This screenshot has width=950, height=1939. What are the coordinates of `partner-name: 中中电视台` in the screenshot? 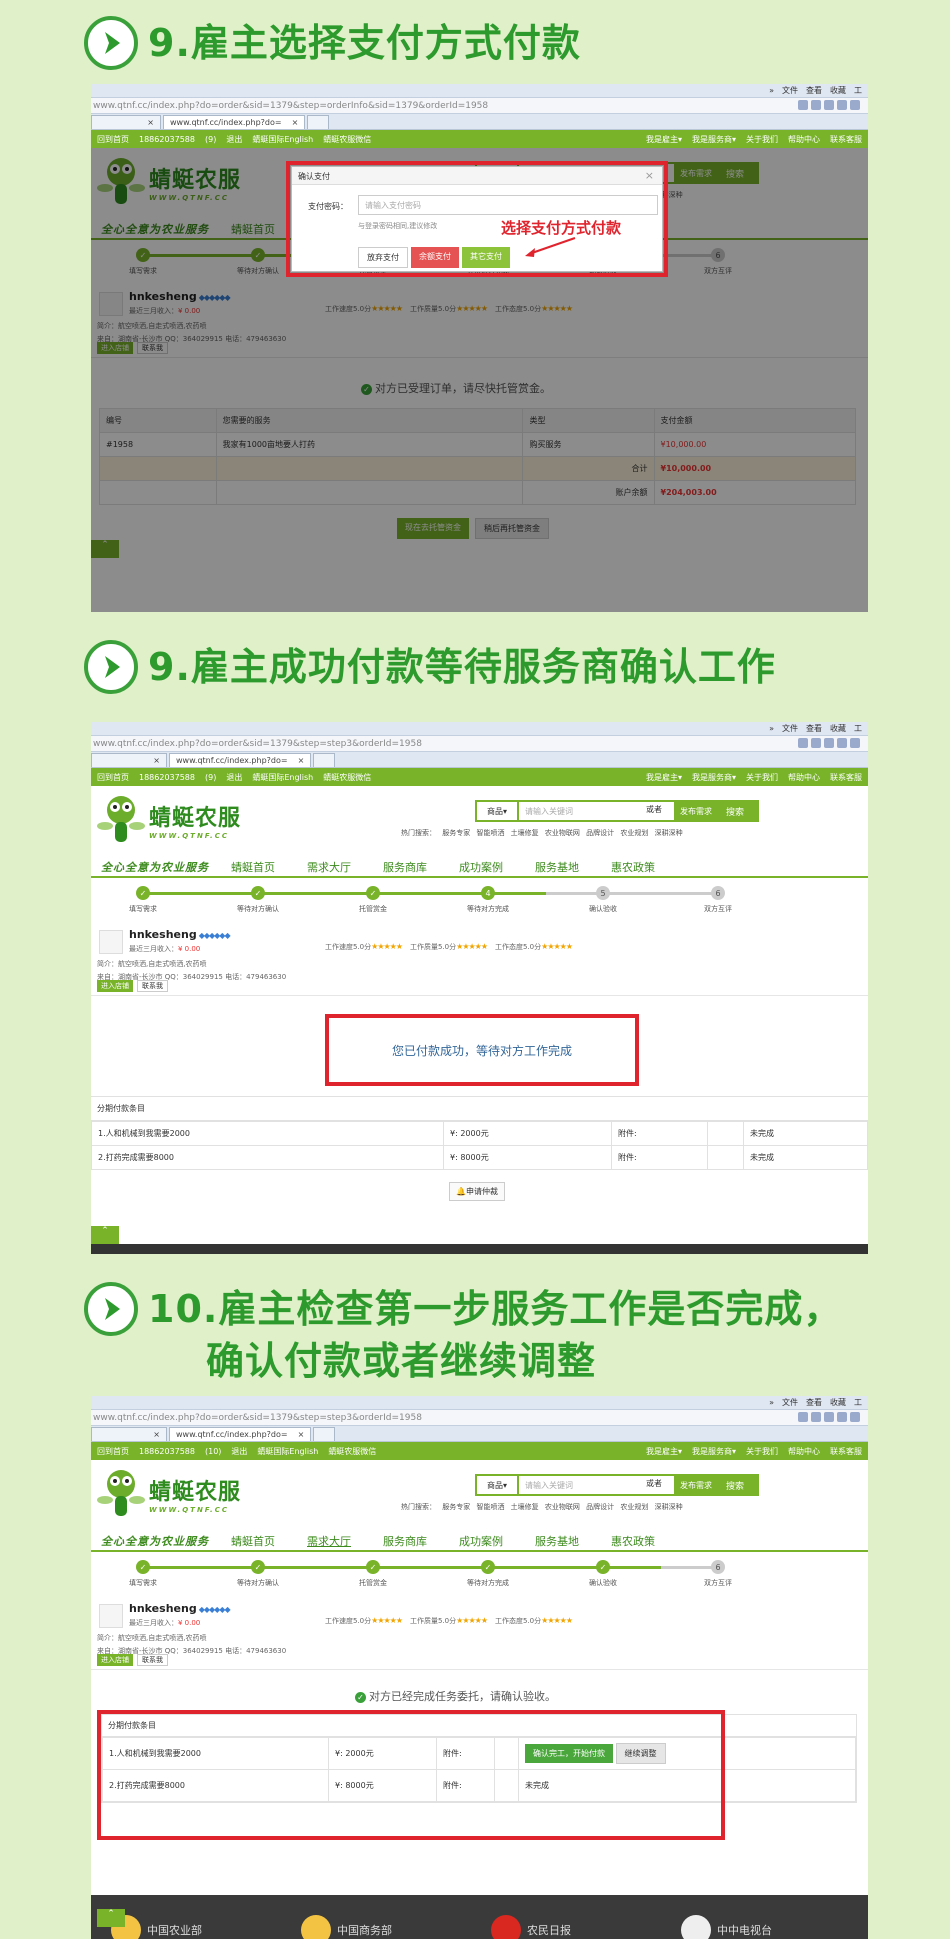 It's located at (744, 1930).